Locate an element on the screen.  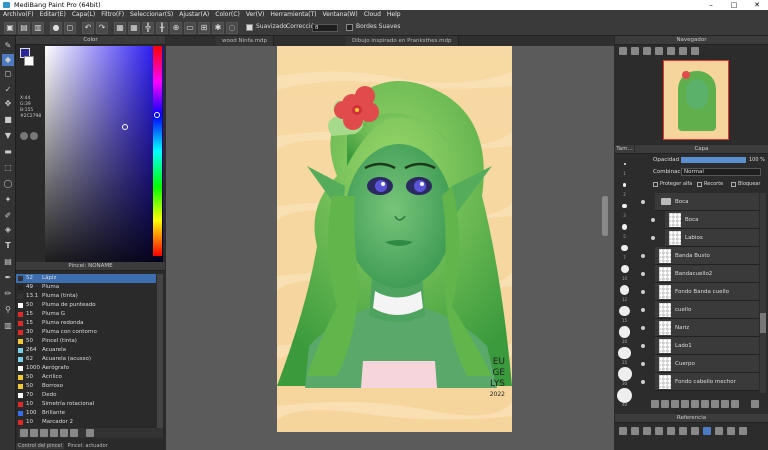
brush-list-item: 264 Acuarela is located at coordinates (86, 350).